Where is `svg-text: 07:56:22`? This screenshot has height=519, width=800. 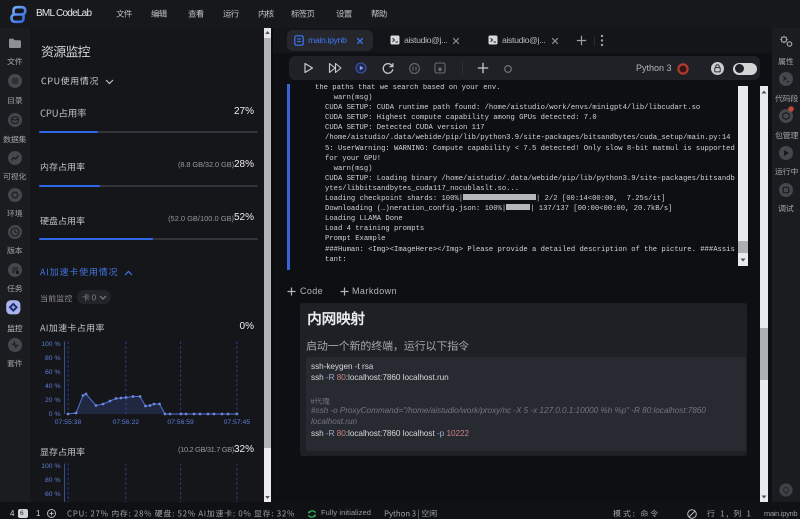 svg-text: 07:56:22 is located at coordinates (126, 422).